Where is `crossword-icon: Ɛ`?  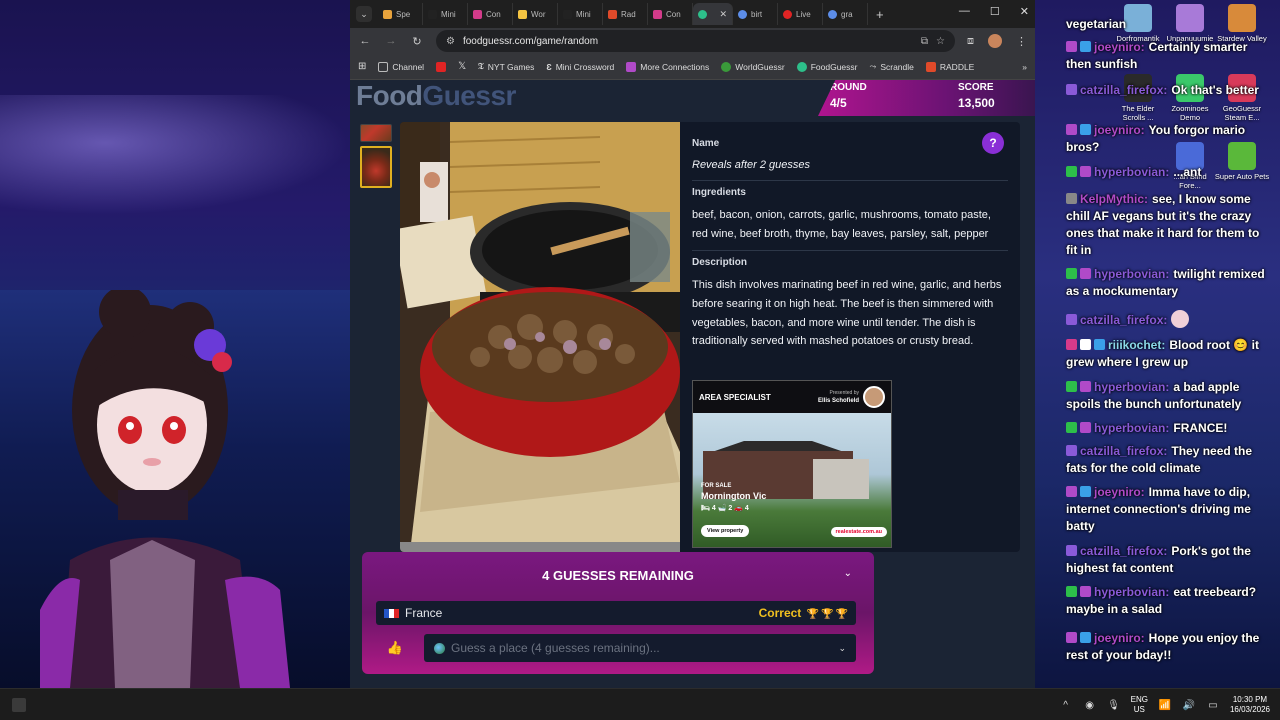
crossword-icon: Ɛ is located at coordinates (549, 66).